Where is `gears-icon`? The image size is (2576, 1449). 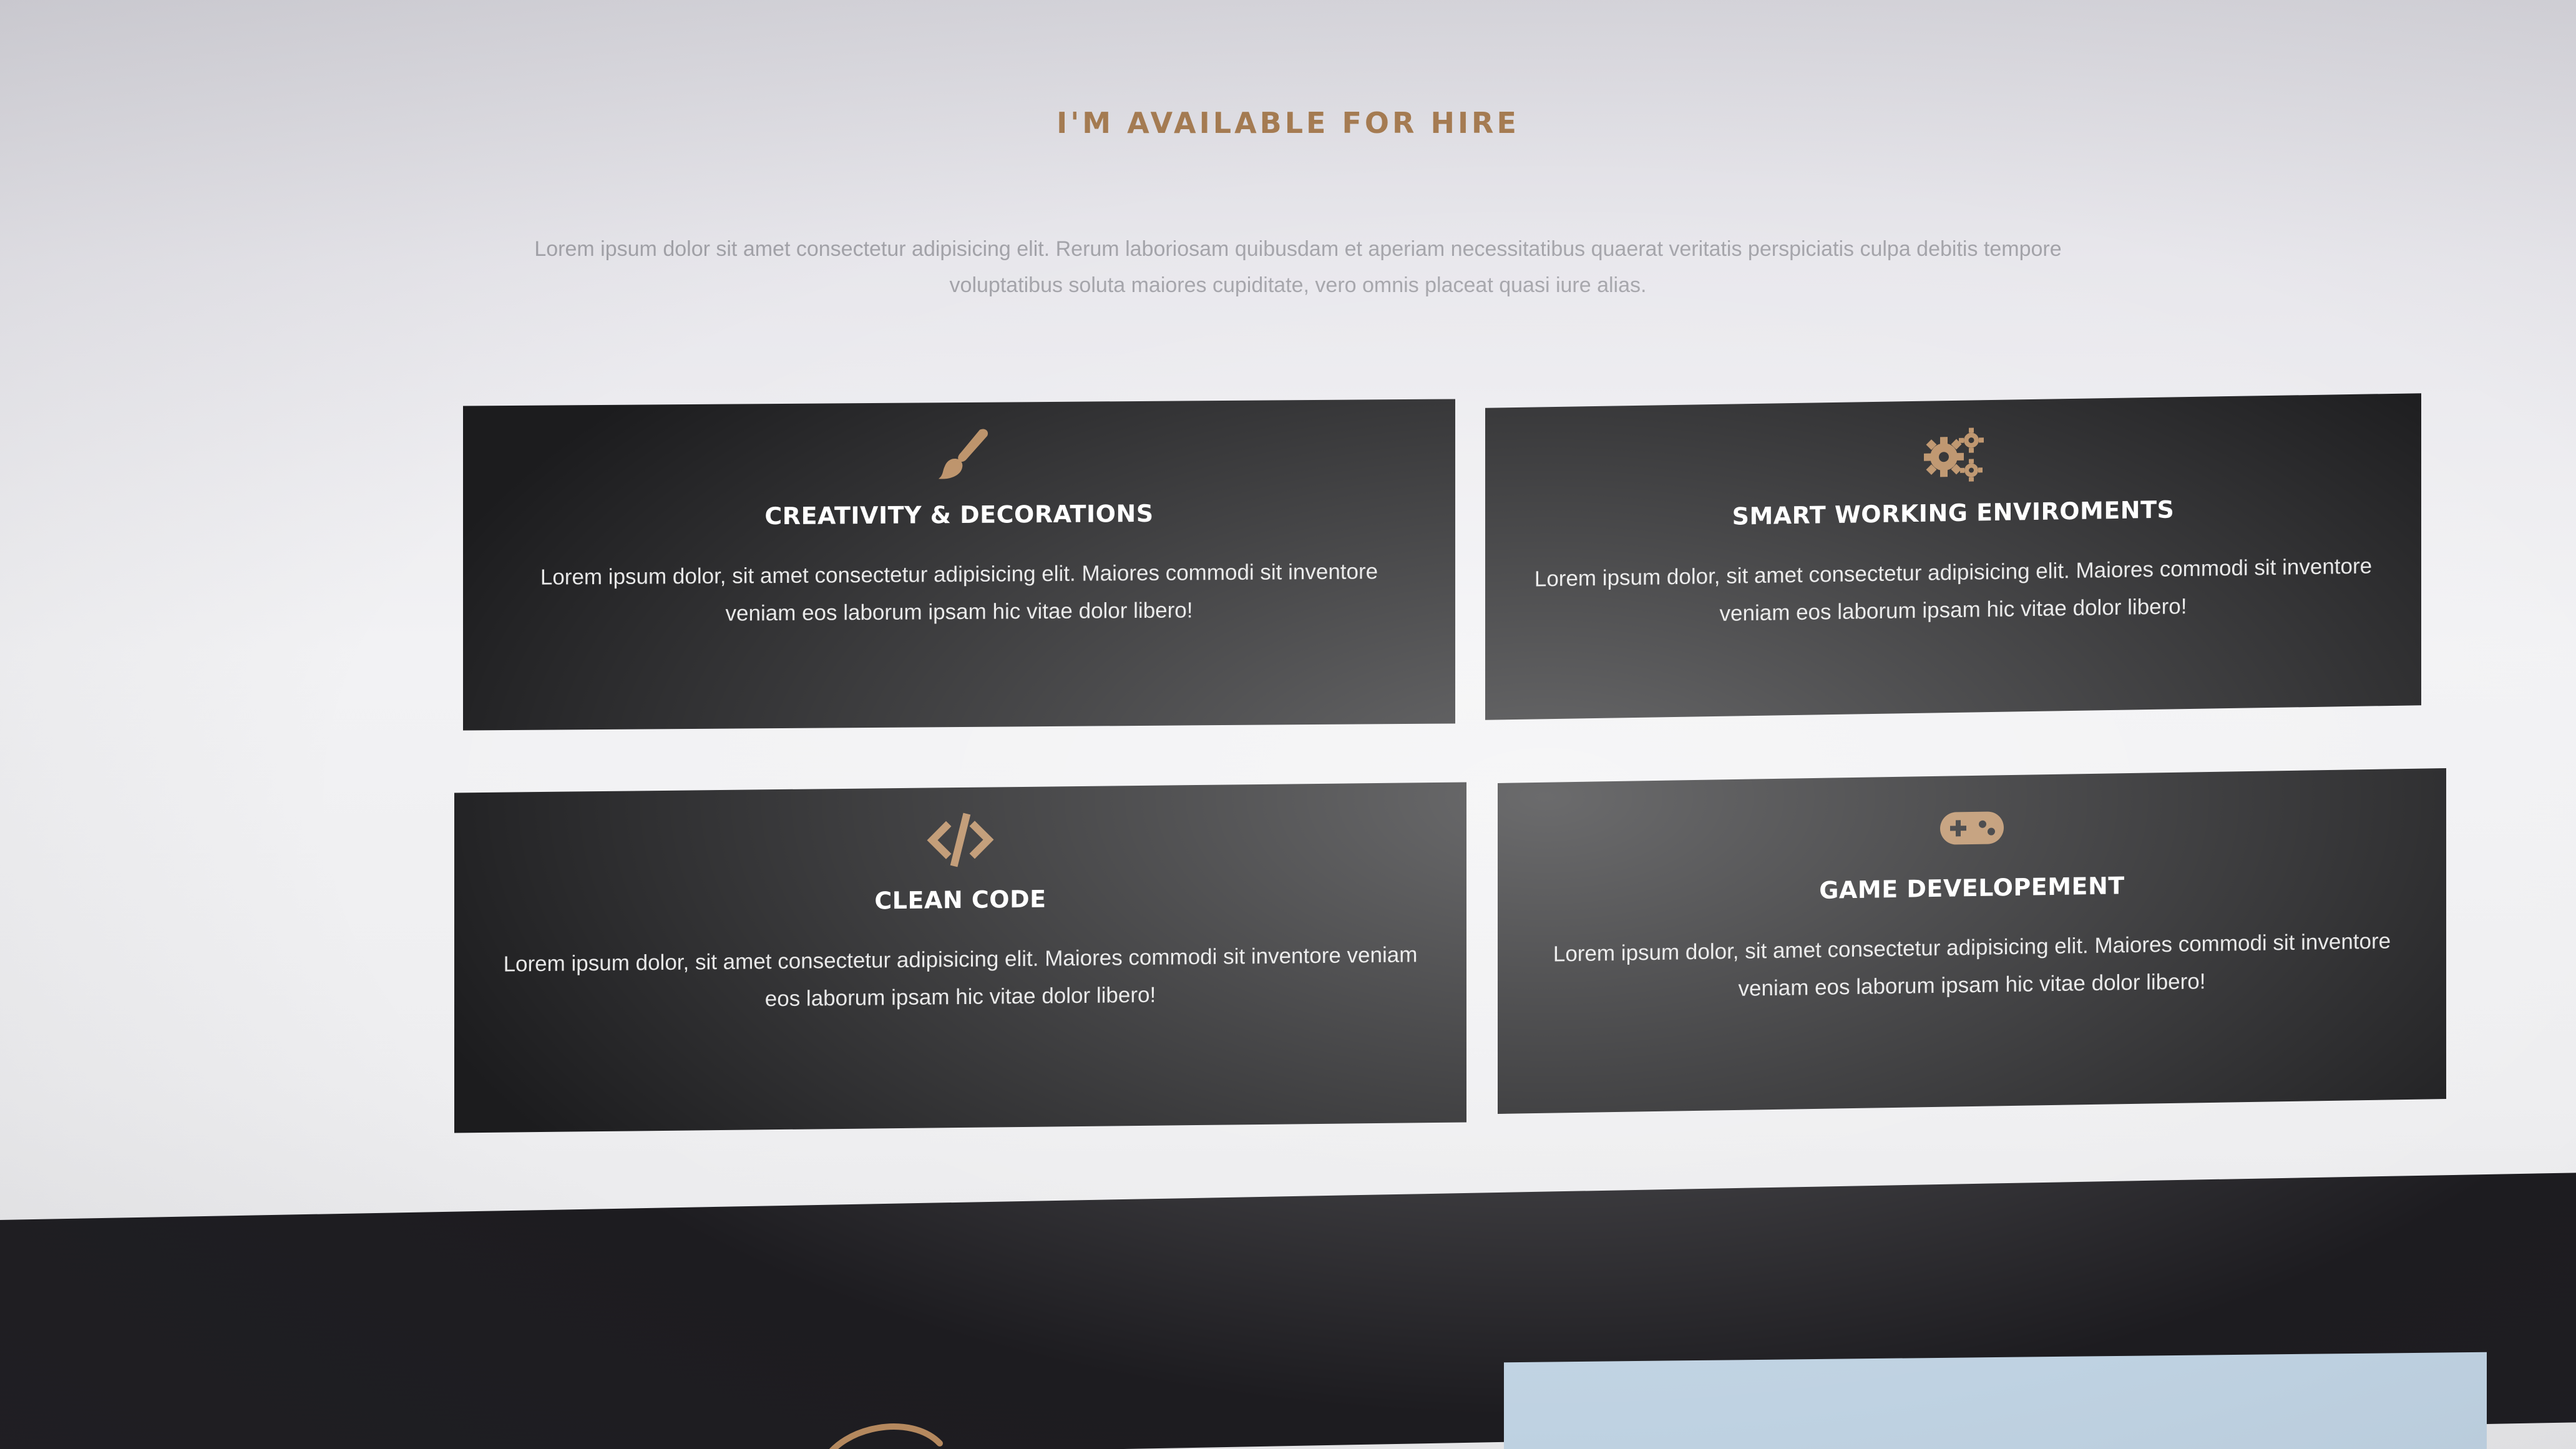
gears-icon is located at coordinates (1953, 453).